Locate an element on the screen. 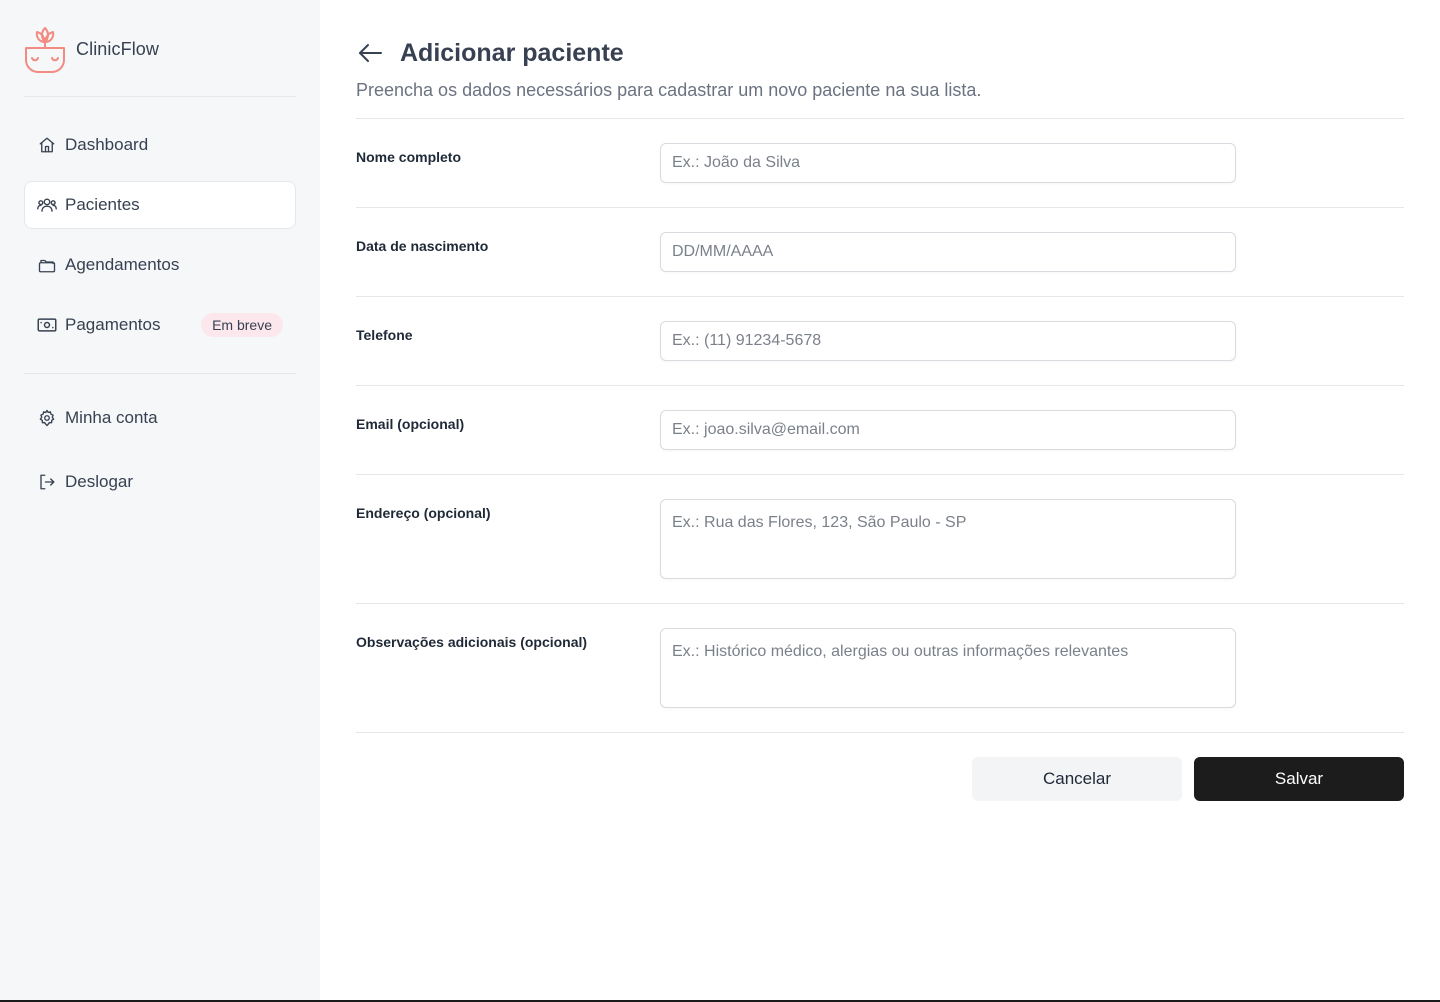 This screenshot has width=1440, height=1002. form-row-birth: Data de nascimento is located at coordinates (880, 252).